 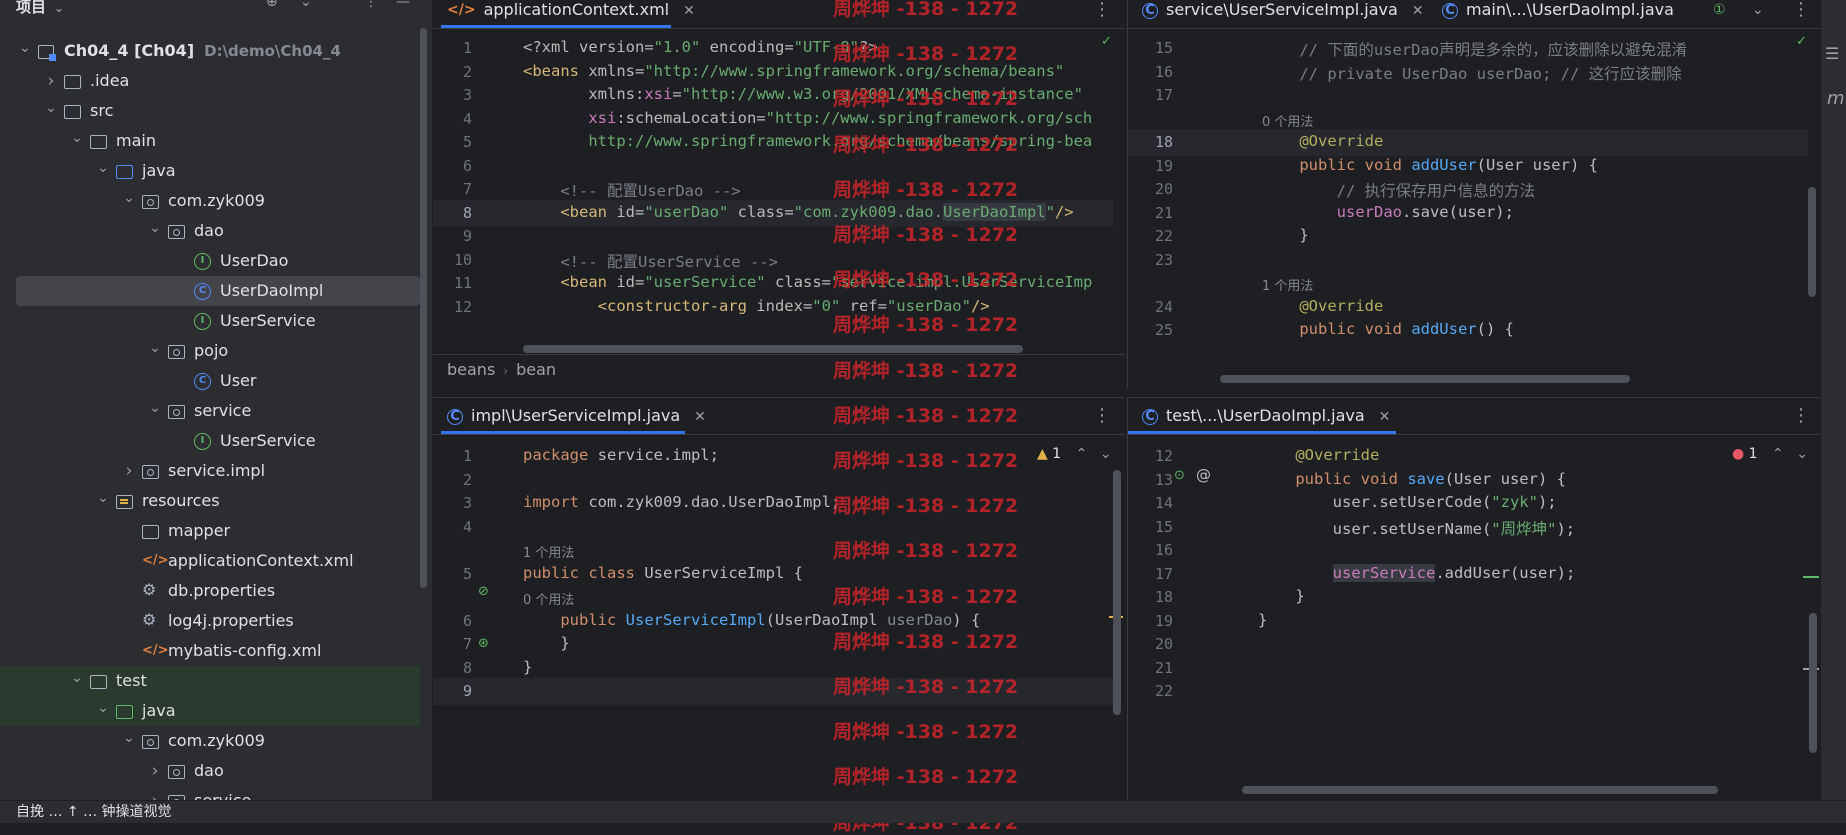 What do you see at coordinates (1179, 475) in the screenshot?
I see `implements-icon: ⊙` at bounding box center [1179, 475].